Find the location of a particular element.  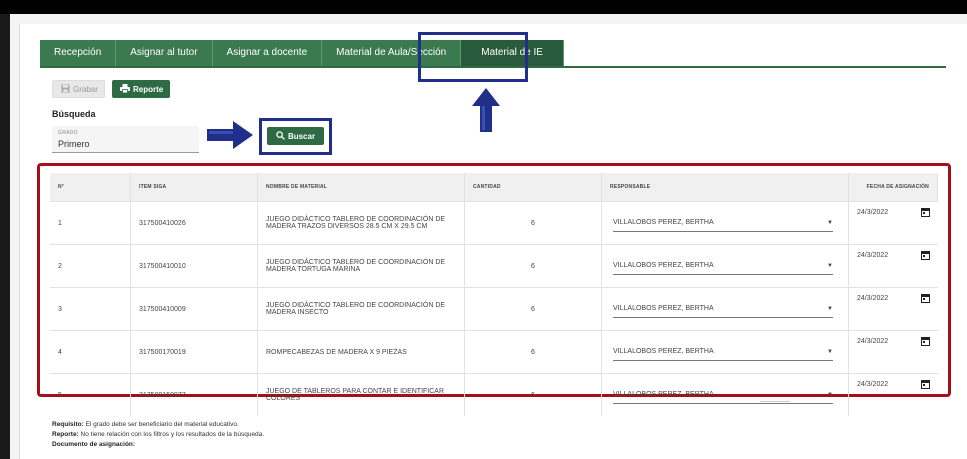

col-header-item-siga: ITEM SIGA is located at coordinates (194, 187).